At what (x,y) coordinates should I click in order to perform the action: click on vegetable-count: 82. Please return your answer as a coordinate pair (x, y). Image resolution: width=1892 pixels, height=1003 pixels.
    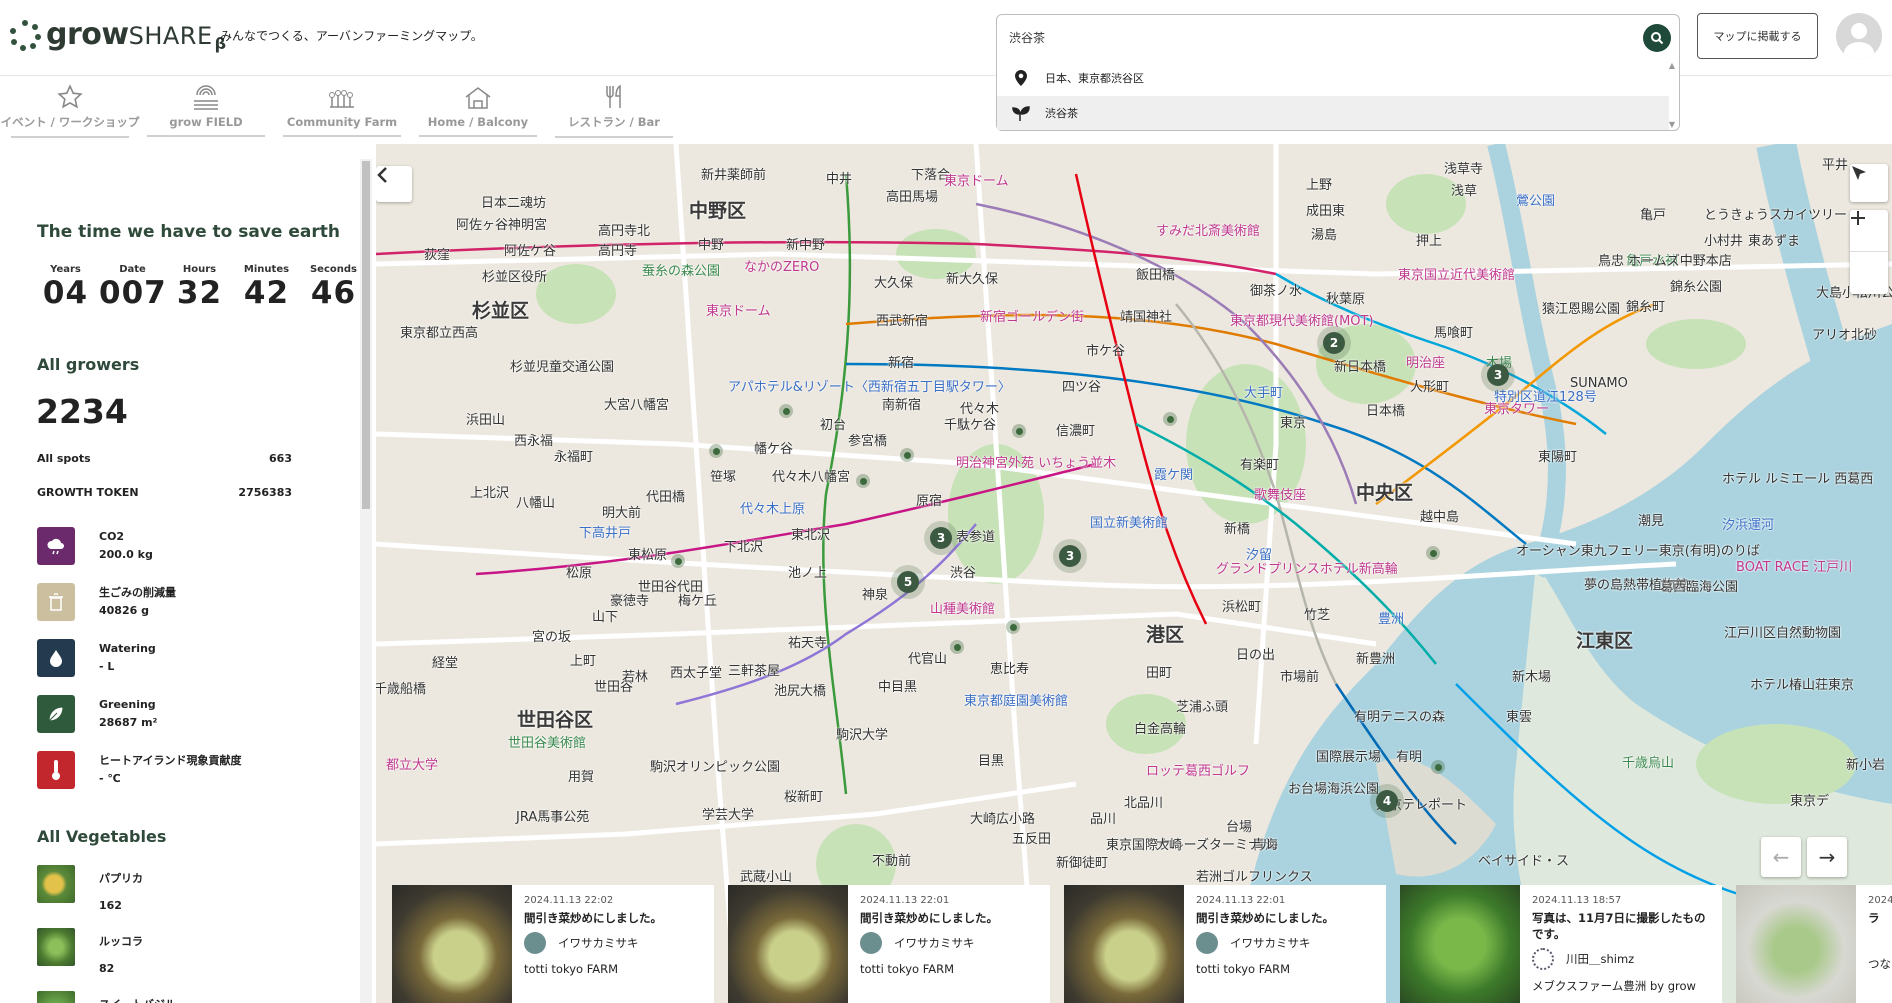
    Looking at the image, I should click on (107, 968).